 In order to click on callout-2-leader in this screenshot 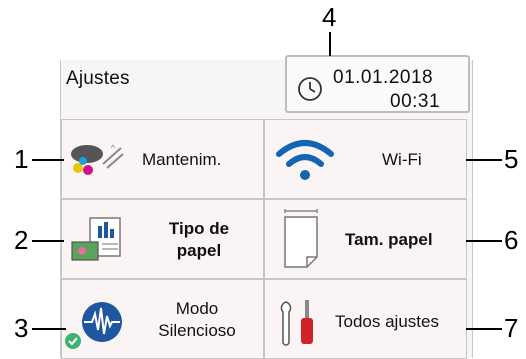, I will do `click(48, 241)`.